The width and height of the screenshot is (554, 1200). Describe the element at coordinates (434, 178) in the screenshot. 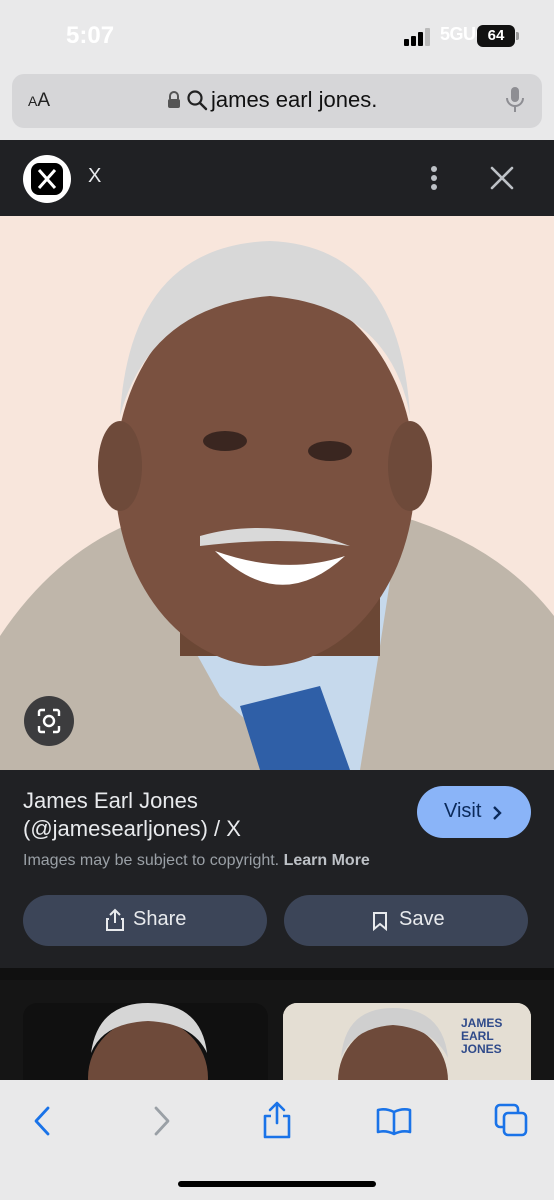

I see `more-vert-icon` at that location.